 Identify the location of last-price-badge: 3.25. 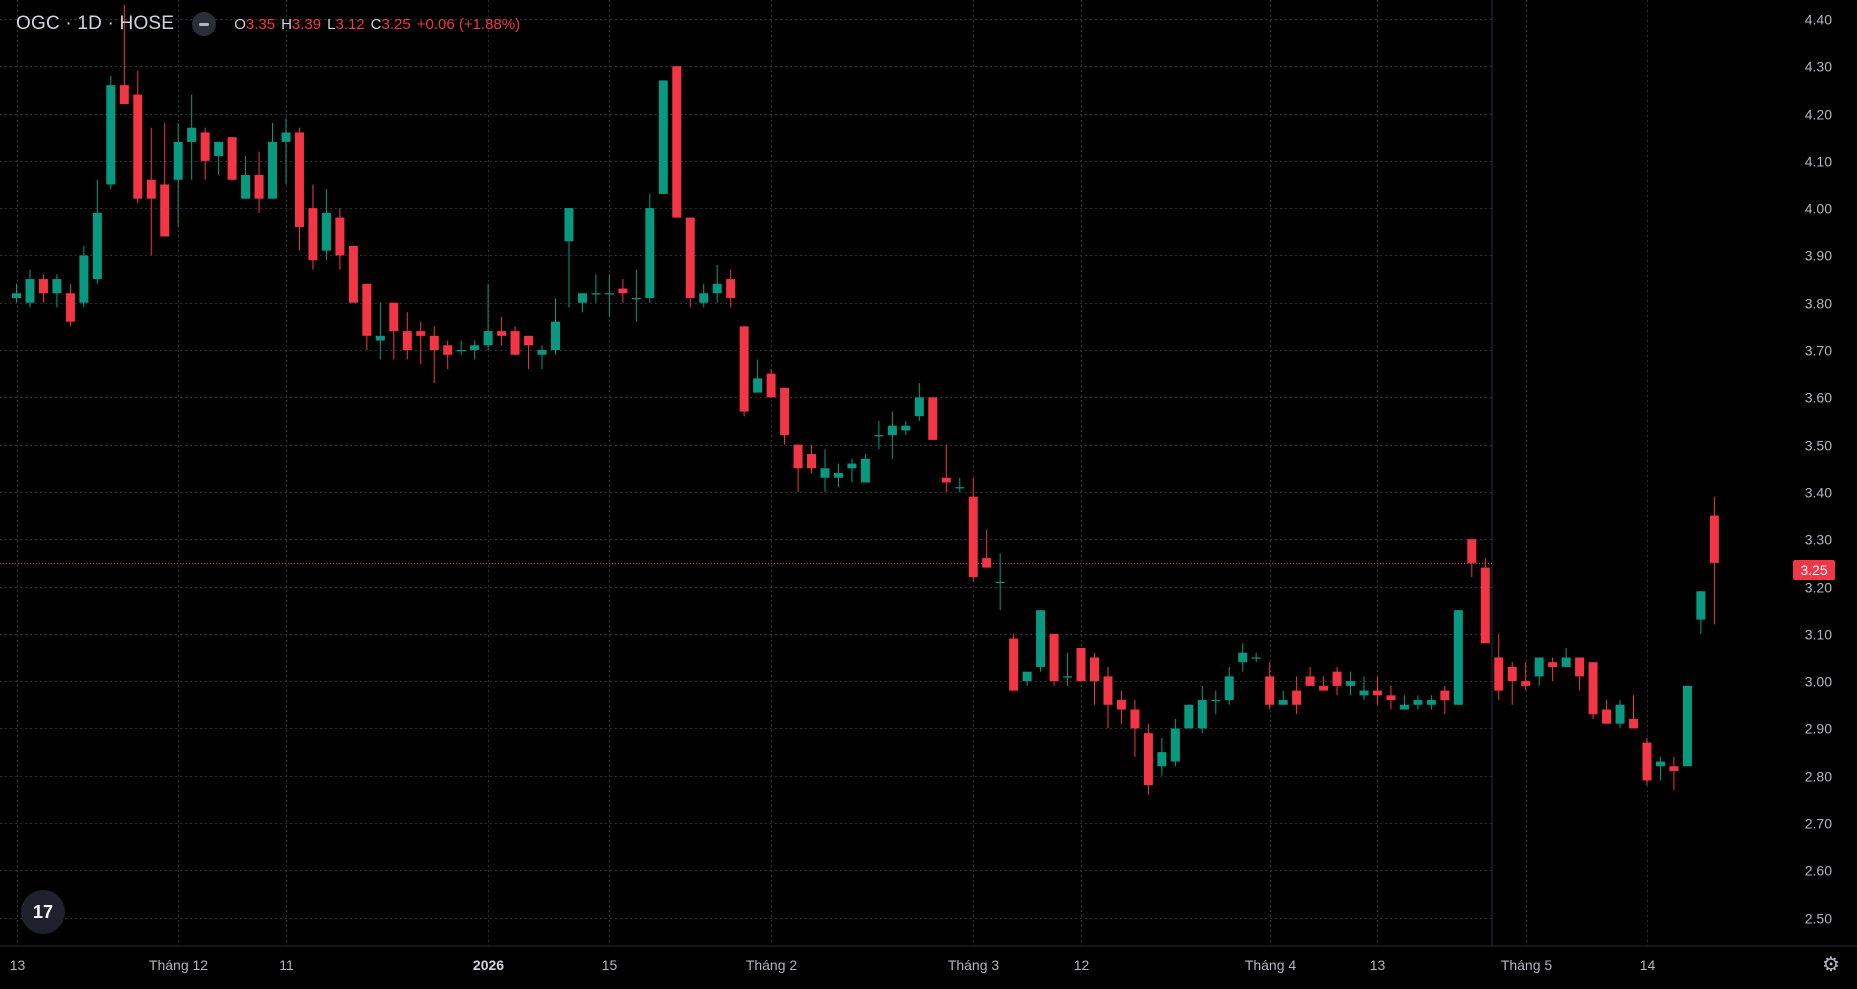
(1814, 570).